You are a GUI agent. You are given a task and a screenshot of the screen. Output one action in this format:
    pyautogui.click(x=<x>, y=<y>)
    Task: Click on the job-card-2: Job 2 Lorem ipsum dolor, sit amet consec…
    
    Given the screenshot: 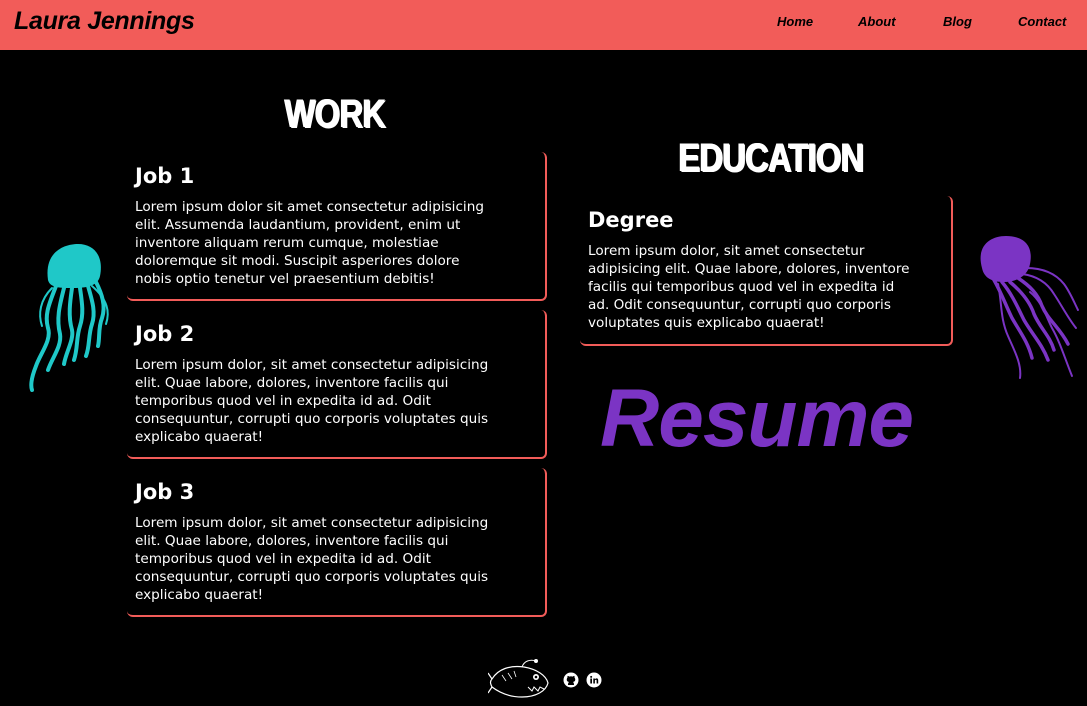 What is the action you would take?
    pyautogui.click(x=337, y=384)
    